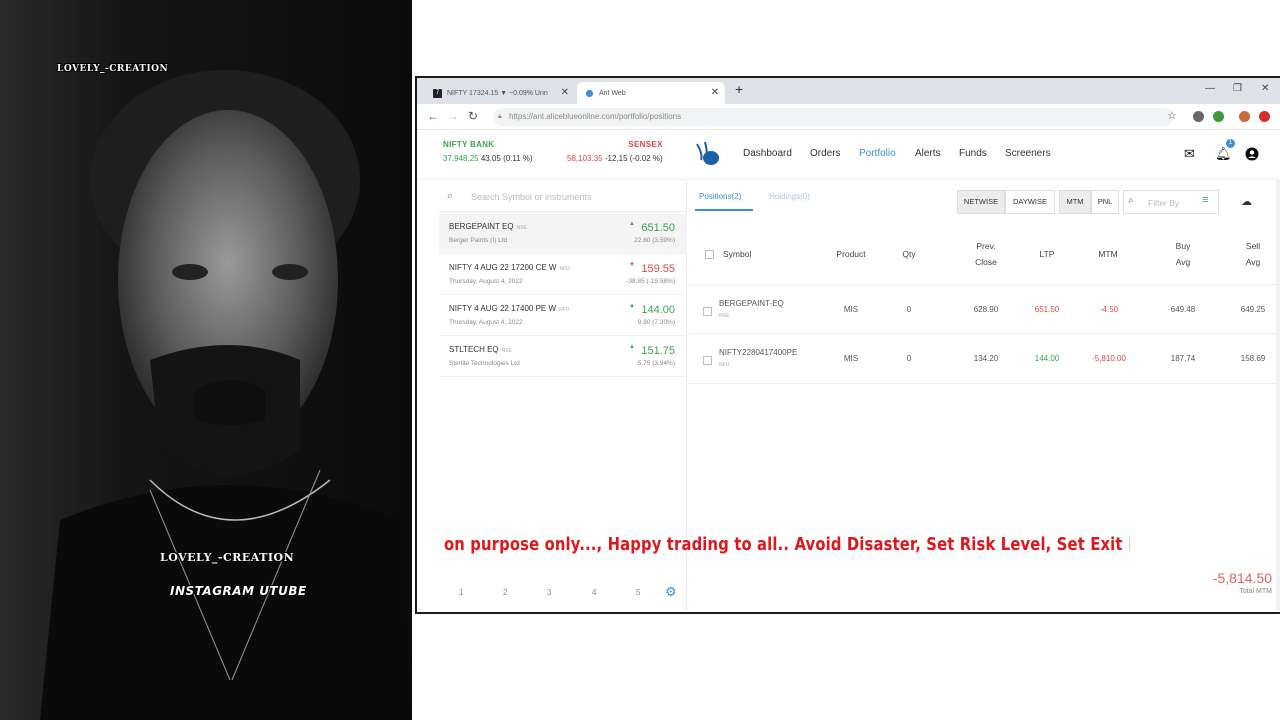  Describe the element at coordinates (724, 365) in the screenshot. I see `position-exchange: NFO` at that location.